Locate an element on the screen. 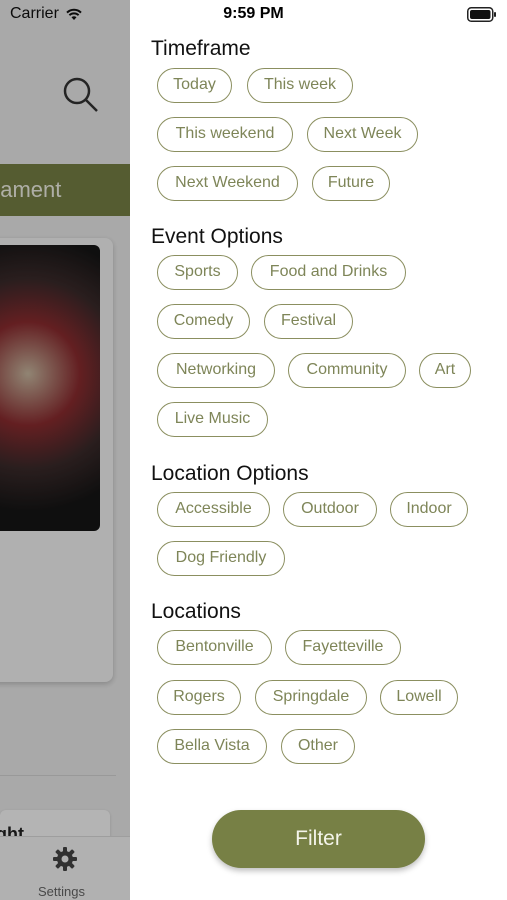  chip-future: Future is located at coordinates (351, 183).